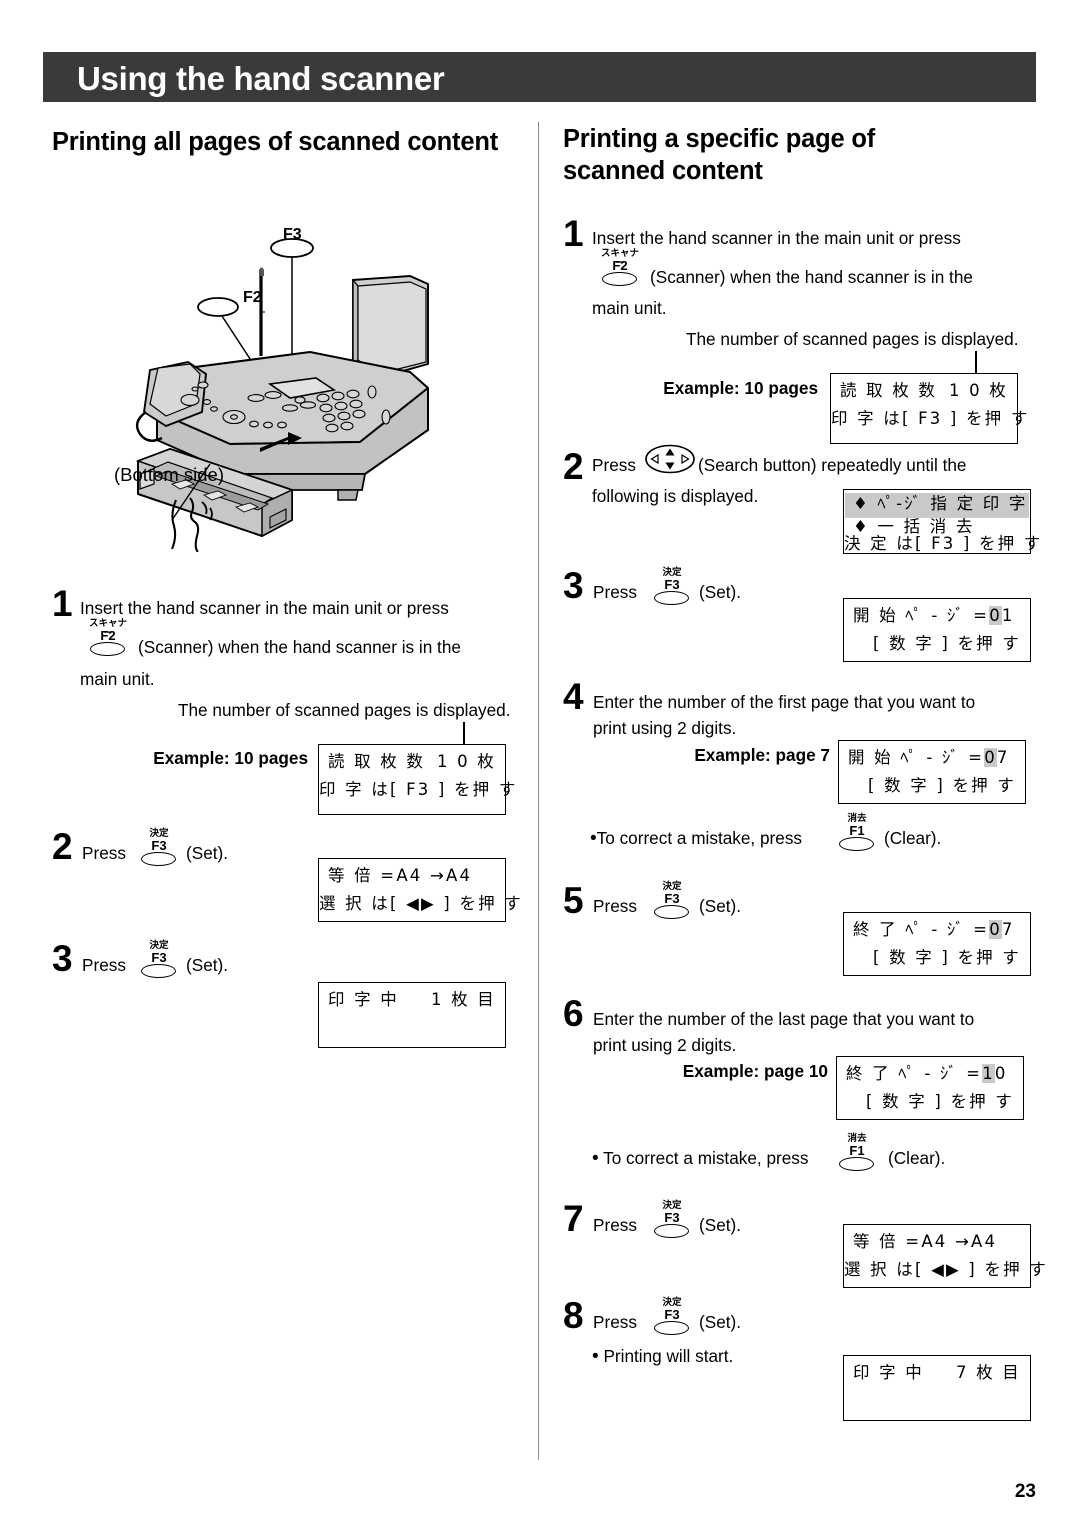  I want to click on left-step-1-example-label: Example: 10 pages, so click(230, 758).